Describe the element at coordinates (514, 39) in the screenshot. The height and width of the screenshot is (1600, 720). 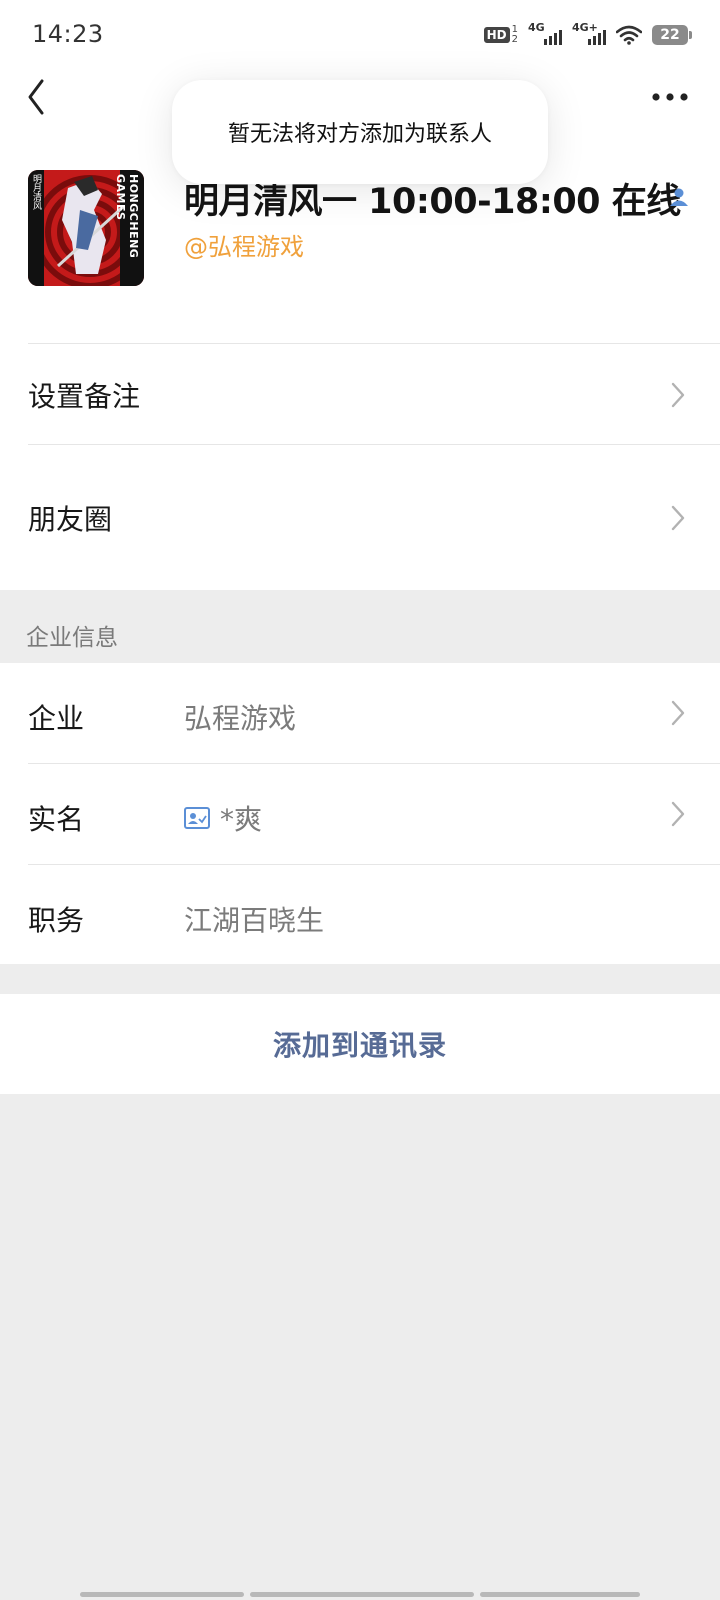
I see `hd-sub: 2` at that location.